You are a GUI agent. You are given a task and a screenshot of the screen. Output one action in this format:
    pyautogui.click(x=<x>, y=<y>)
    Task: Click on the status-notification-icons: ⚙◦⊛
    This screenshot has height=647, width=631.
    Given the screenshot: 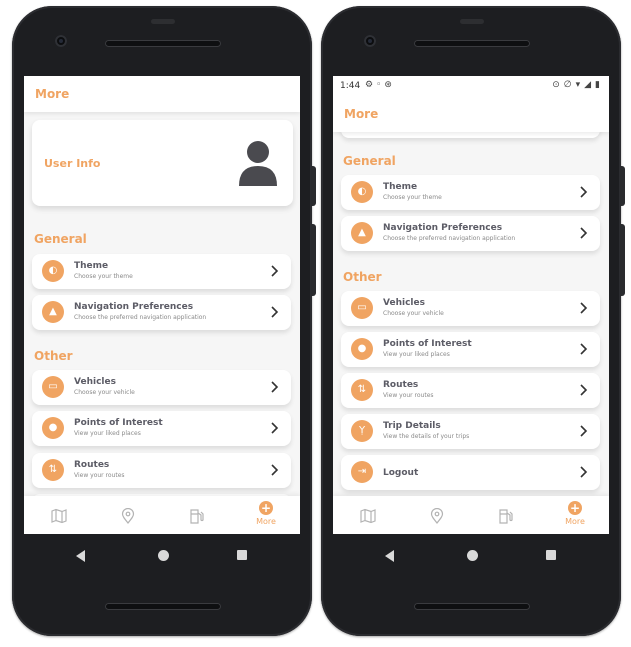 What is the action you would take?
    pyautogui.click(x=380, y=85)
    